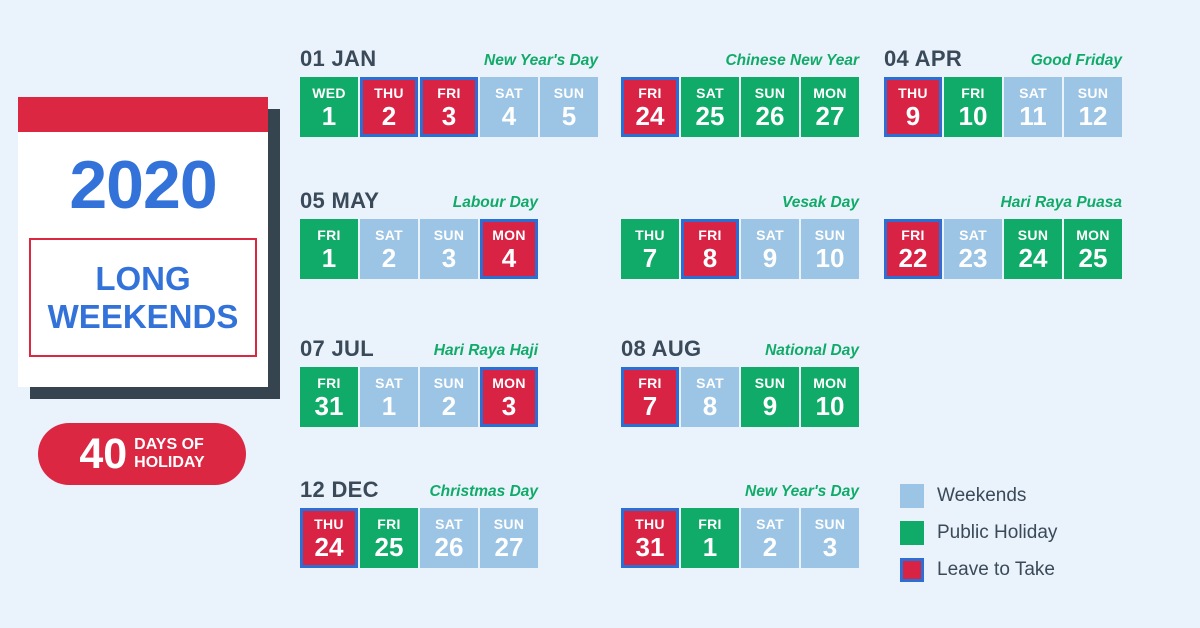  I want to click on holiday-name-label: Hari Raya Haji, so click(485, 350).